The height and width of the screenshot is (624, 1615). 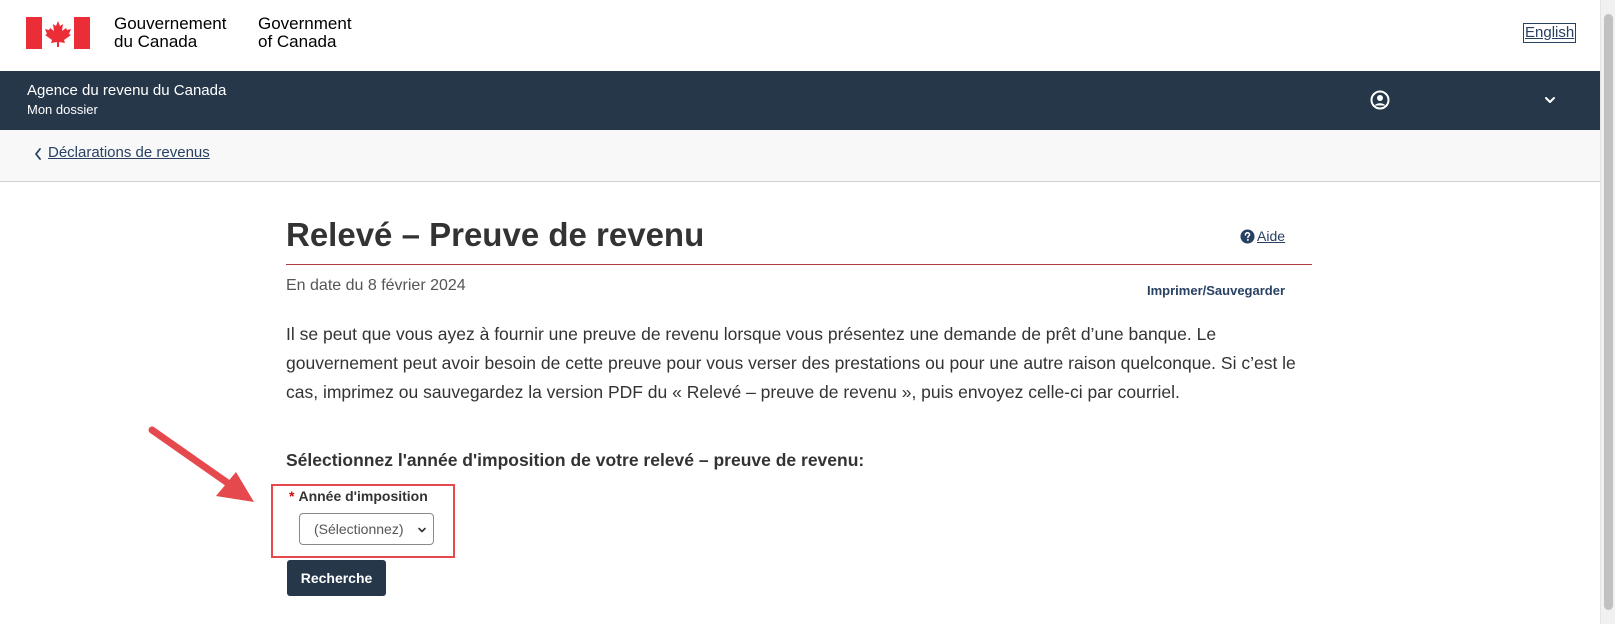 What do you see at coordinates (336, 578) in the screenshot?
I see `search-button: Recherche` at bounding box center [336, 578].